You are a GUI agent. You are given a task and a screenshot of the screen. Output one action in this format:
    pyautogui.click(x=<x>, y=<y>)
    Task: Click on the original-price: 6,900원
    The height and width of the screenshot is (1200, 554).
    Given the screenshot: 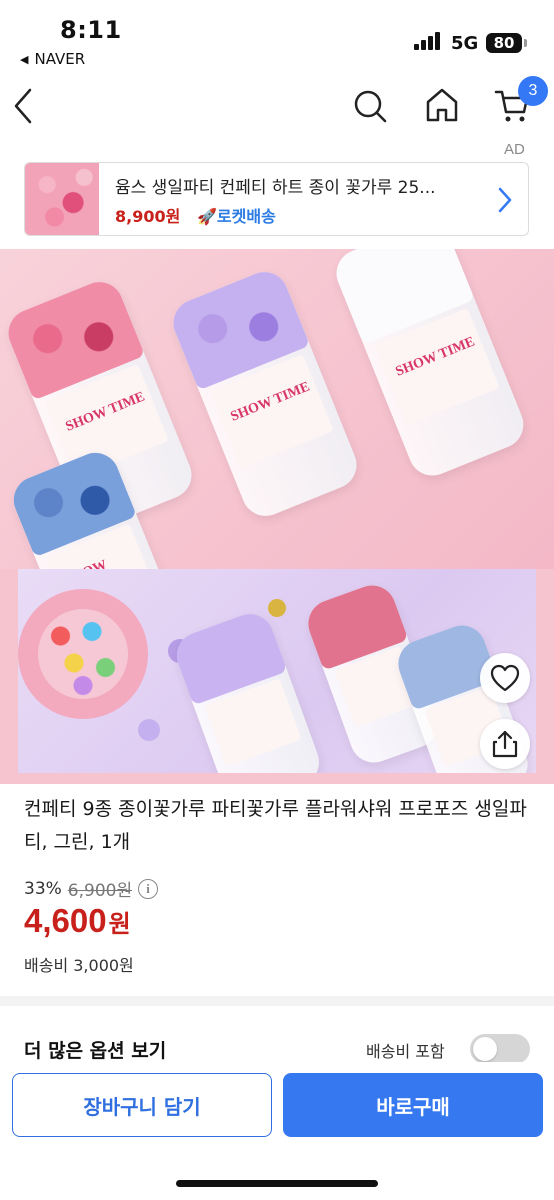 What is the action you would take?
    pyautogui.click(x=100, y=891)
    